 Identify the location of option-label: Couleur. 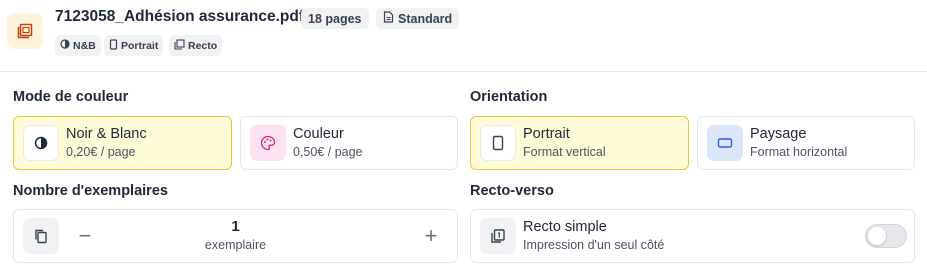
(318, 134).